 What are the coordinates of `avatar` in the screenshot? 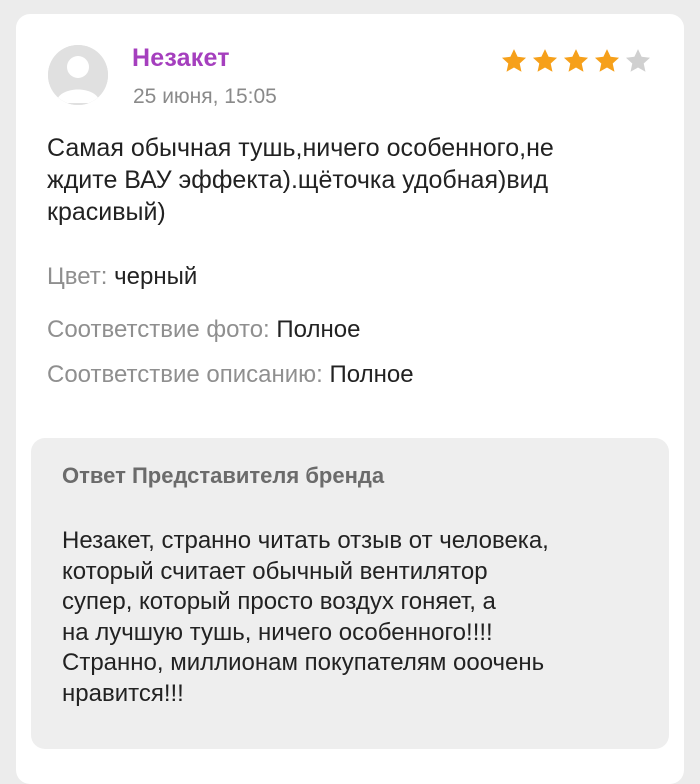 It's located at (78, 75).